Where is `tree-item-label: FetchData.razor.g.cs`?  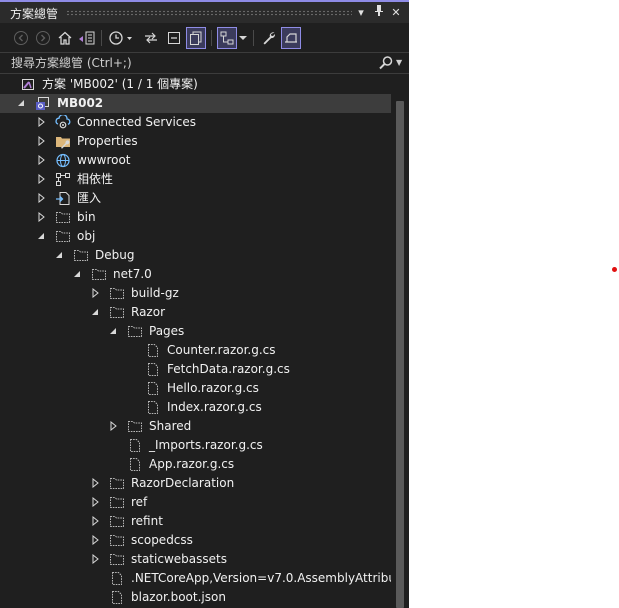
tree-item-label: FetchData.razor.g.cs is located at coordinates (228, 369).